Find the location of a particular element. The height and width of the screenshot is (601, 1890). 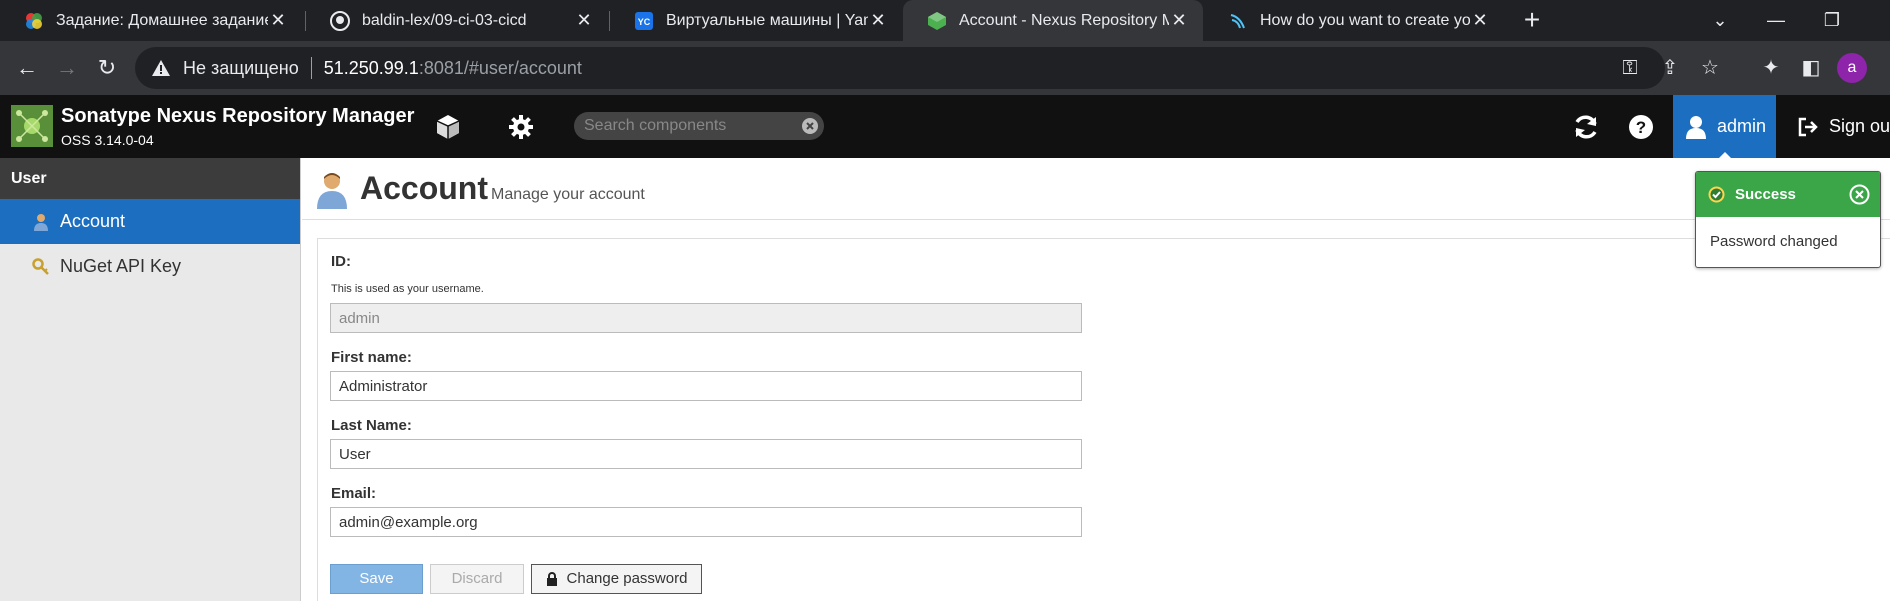

search-box is located at coordinates (699, 126).